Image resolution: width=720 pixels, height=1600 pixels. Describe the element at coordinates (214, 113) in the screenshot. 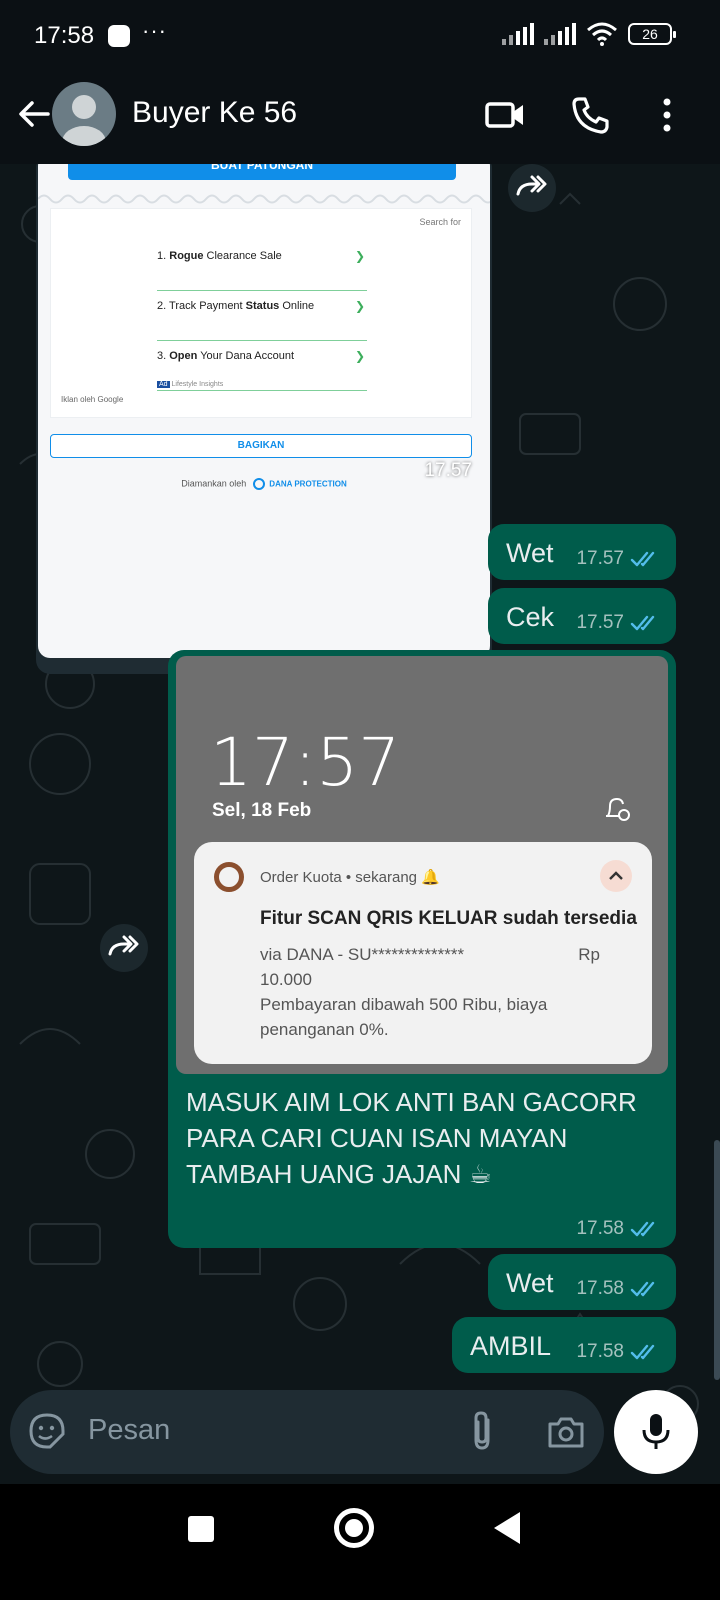

I see `contact-name: Buyer Ke 56` at that location.